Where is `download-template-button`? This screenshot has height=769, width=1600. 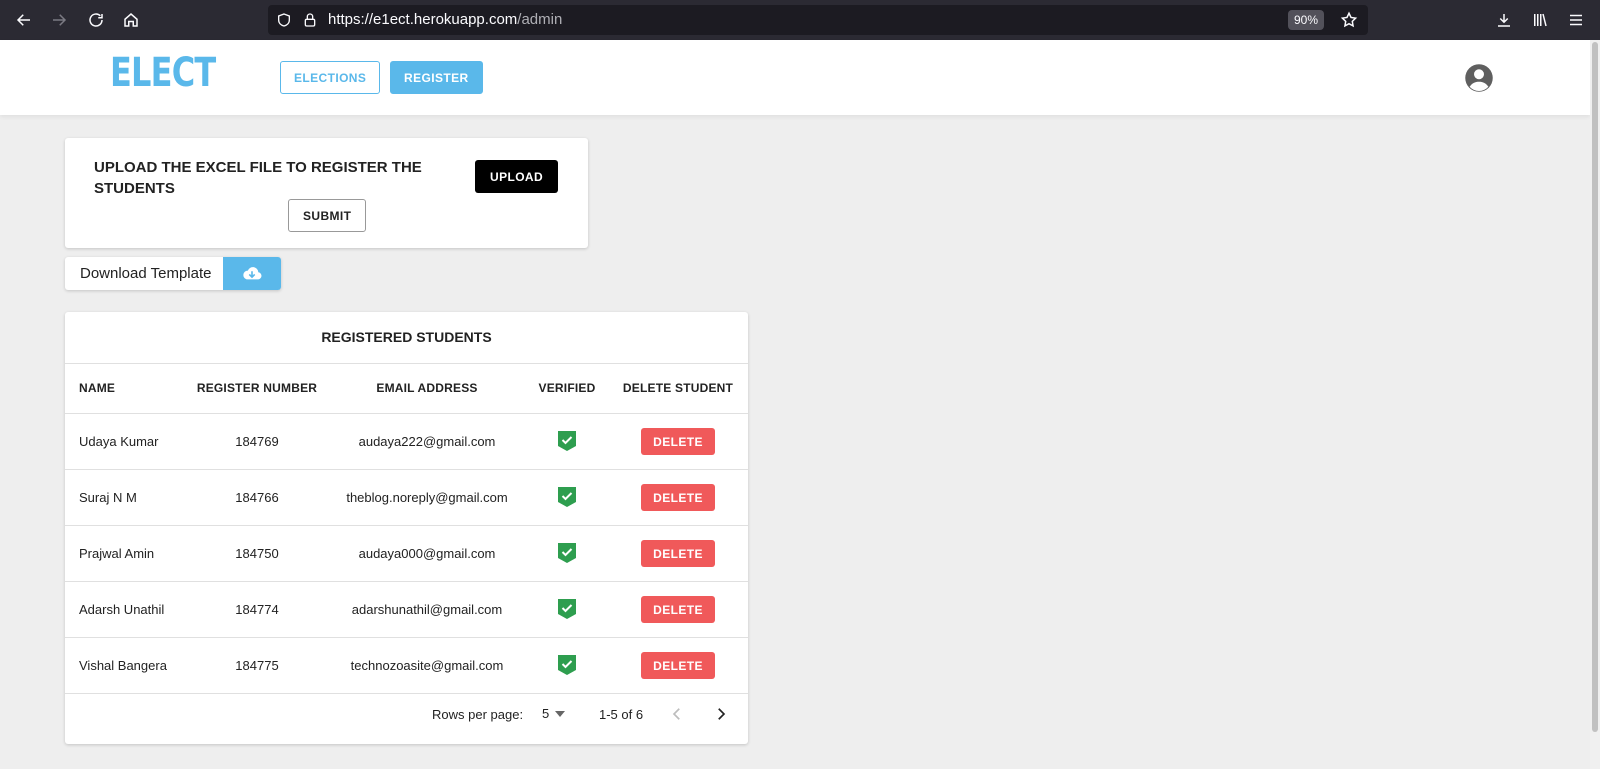 download-template-button is located at coordinates (252, 273).